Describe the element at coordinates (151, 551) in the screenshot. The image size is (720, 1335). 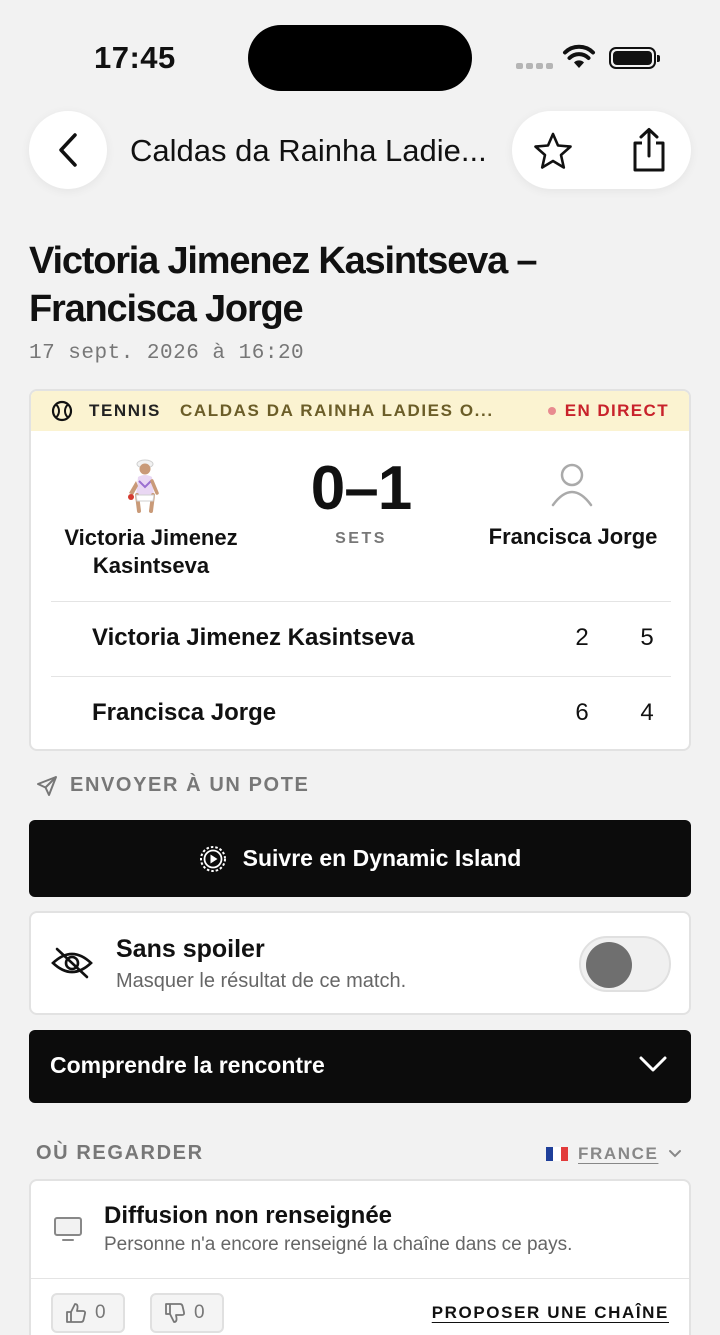
I see `player1-name: Victoria Jimenez Kasintseva` at that location.